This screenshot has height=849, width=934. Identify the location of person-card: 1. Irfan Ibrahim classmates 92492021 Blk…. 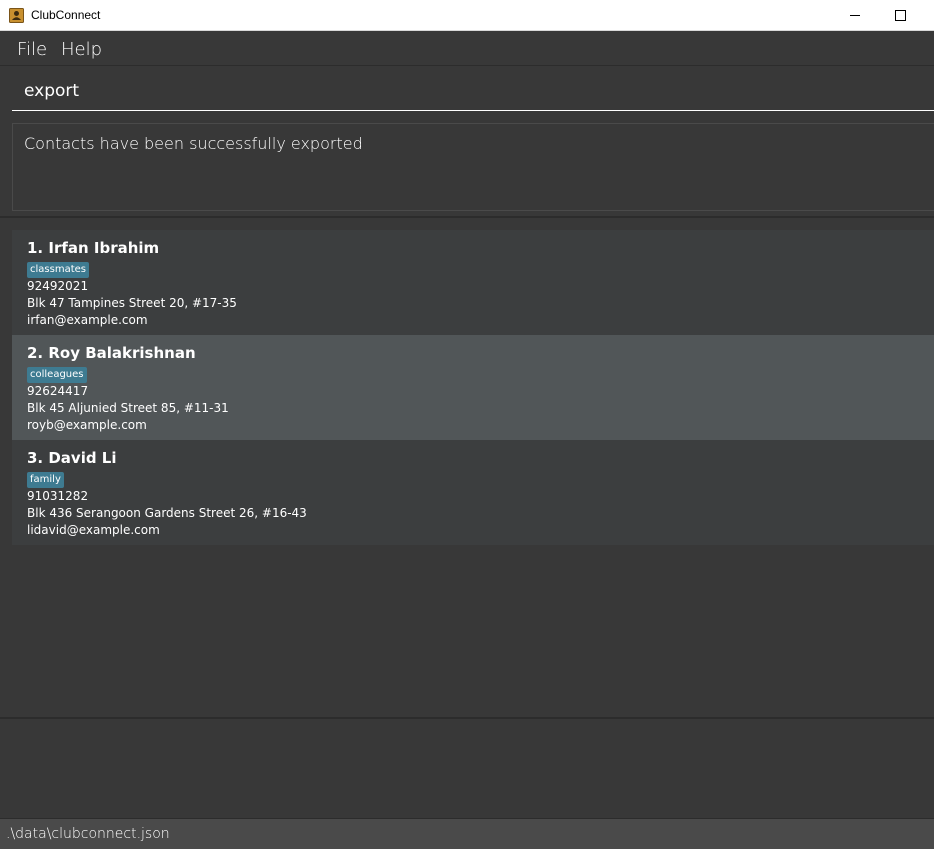
(473, 282).